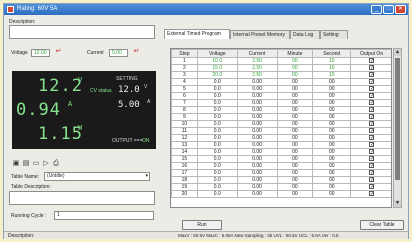 The height and width of the screenshot is (242, 412). Describe the element at coordinates (197, 34) in the screenshot. I see `tab-external-timed-program: External Timed Program` at that location.